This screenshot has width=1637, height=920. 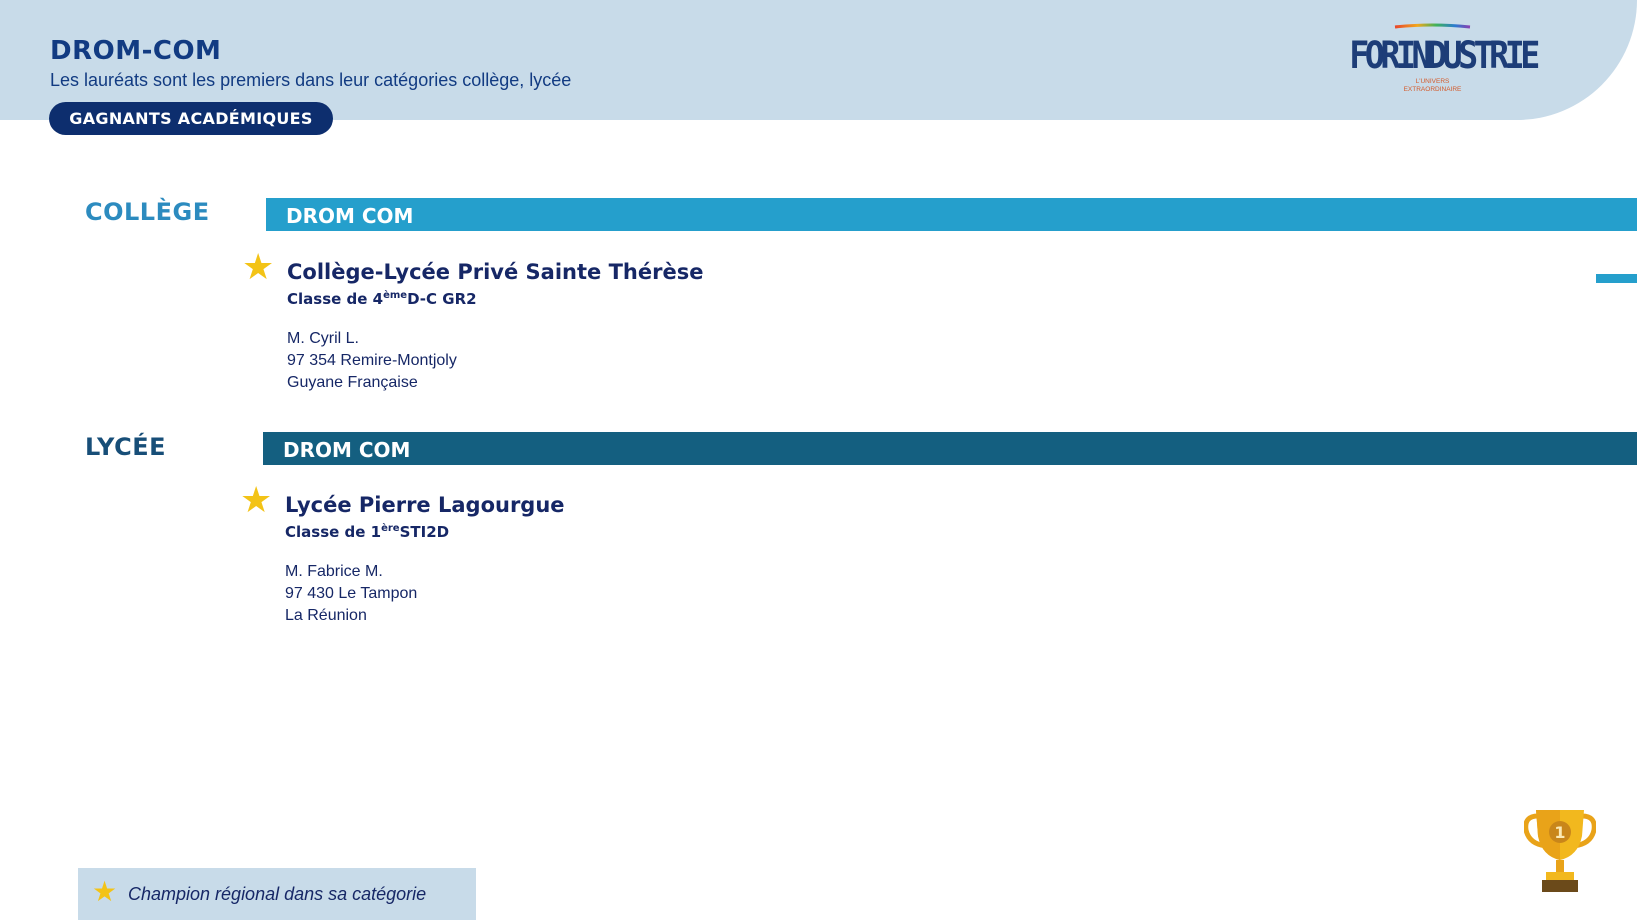 What do you see at coordinates (147, 212) in the screenshot?
I see `category-label-college: COLLÈGE` at bounding box center [147, 212].